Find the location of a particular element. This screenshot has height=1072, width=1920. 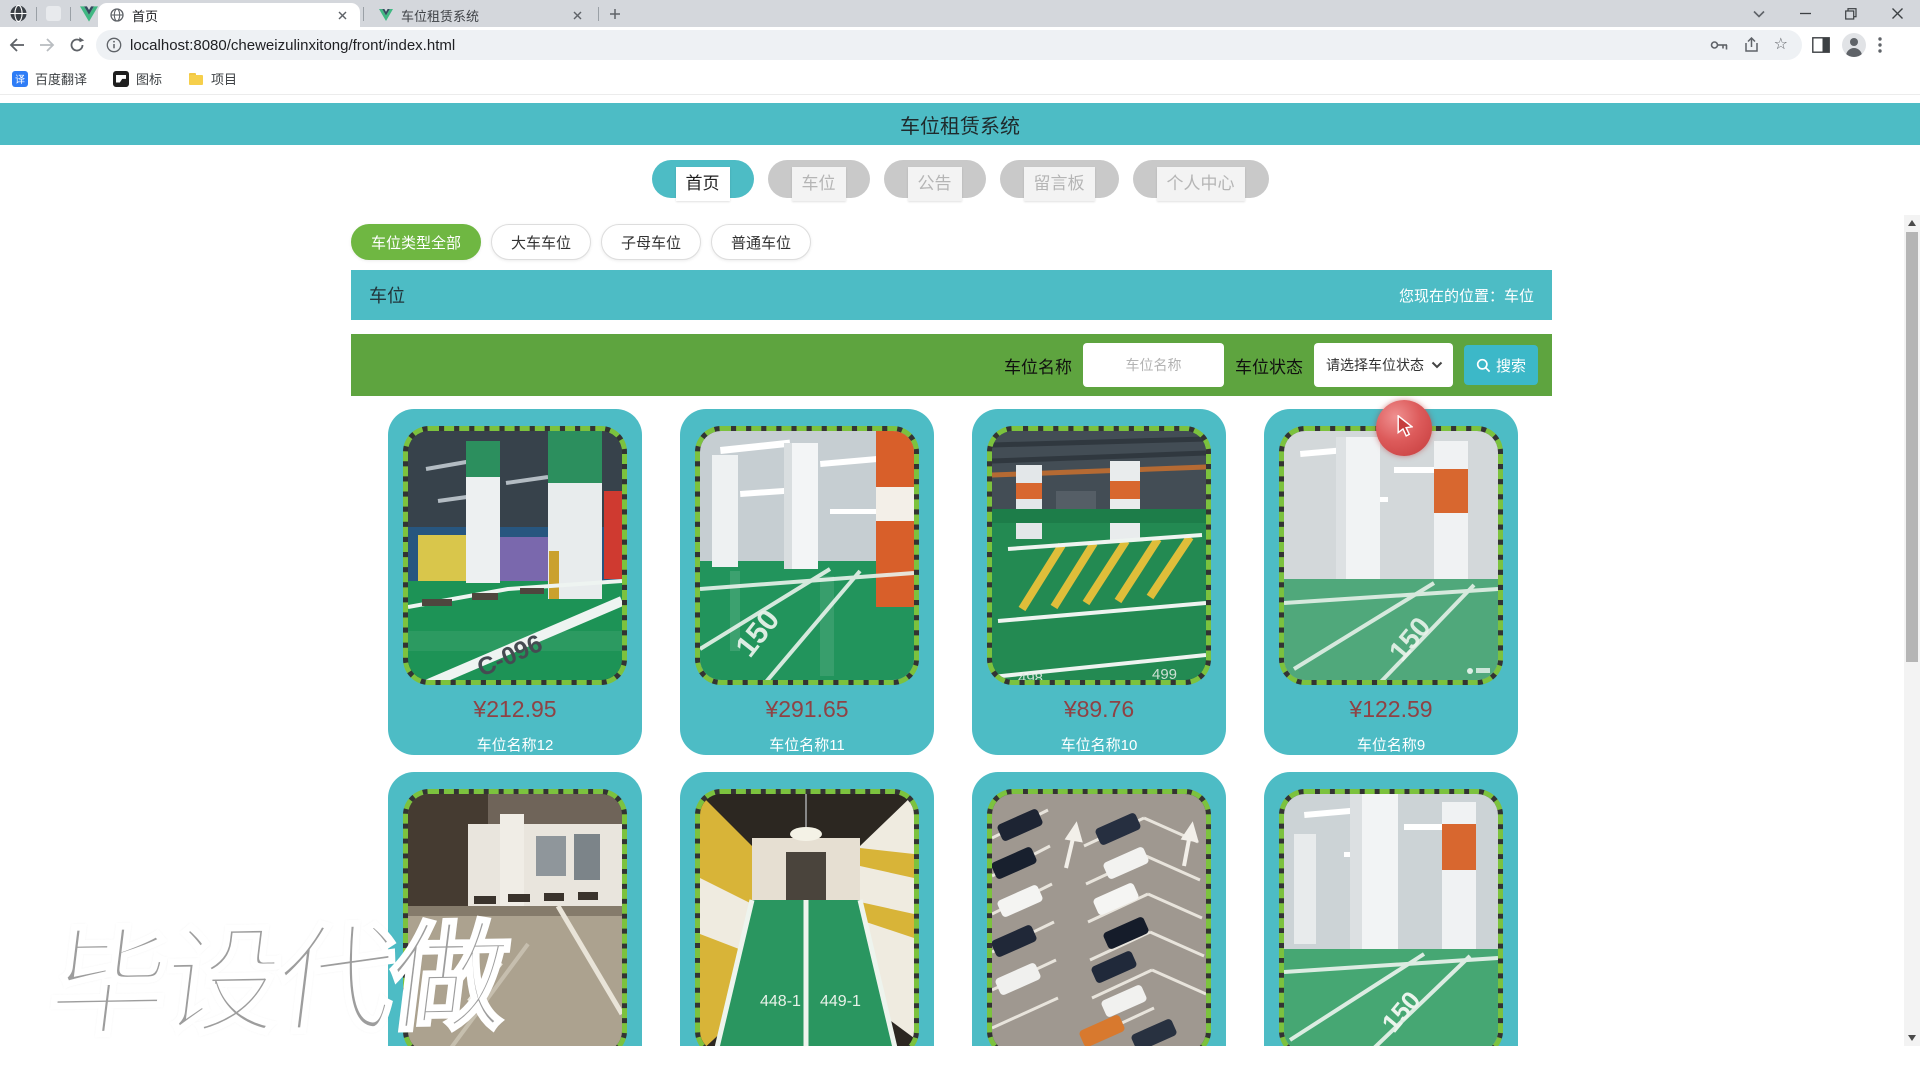

parking-card: 150 is located at coordinates (1391, 922).